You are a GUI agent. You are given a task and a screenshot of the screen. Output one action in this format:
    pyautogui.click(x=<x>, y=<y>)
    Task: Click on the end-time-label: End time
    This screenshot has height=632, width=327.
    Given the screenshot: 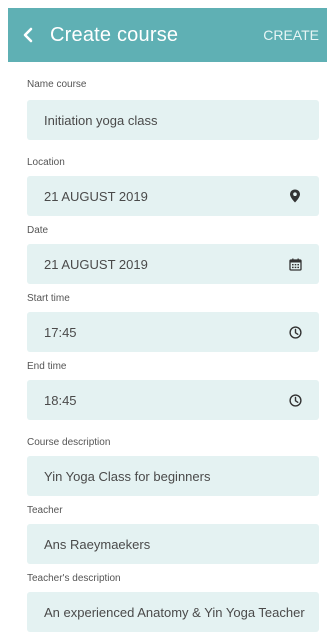 What is the action you would take?
    pyautogui.click(x=47, y=366)
    